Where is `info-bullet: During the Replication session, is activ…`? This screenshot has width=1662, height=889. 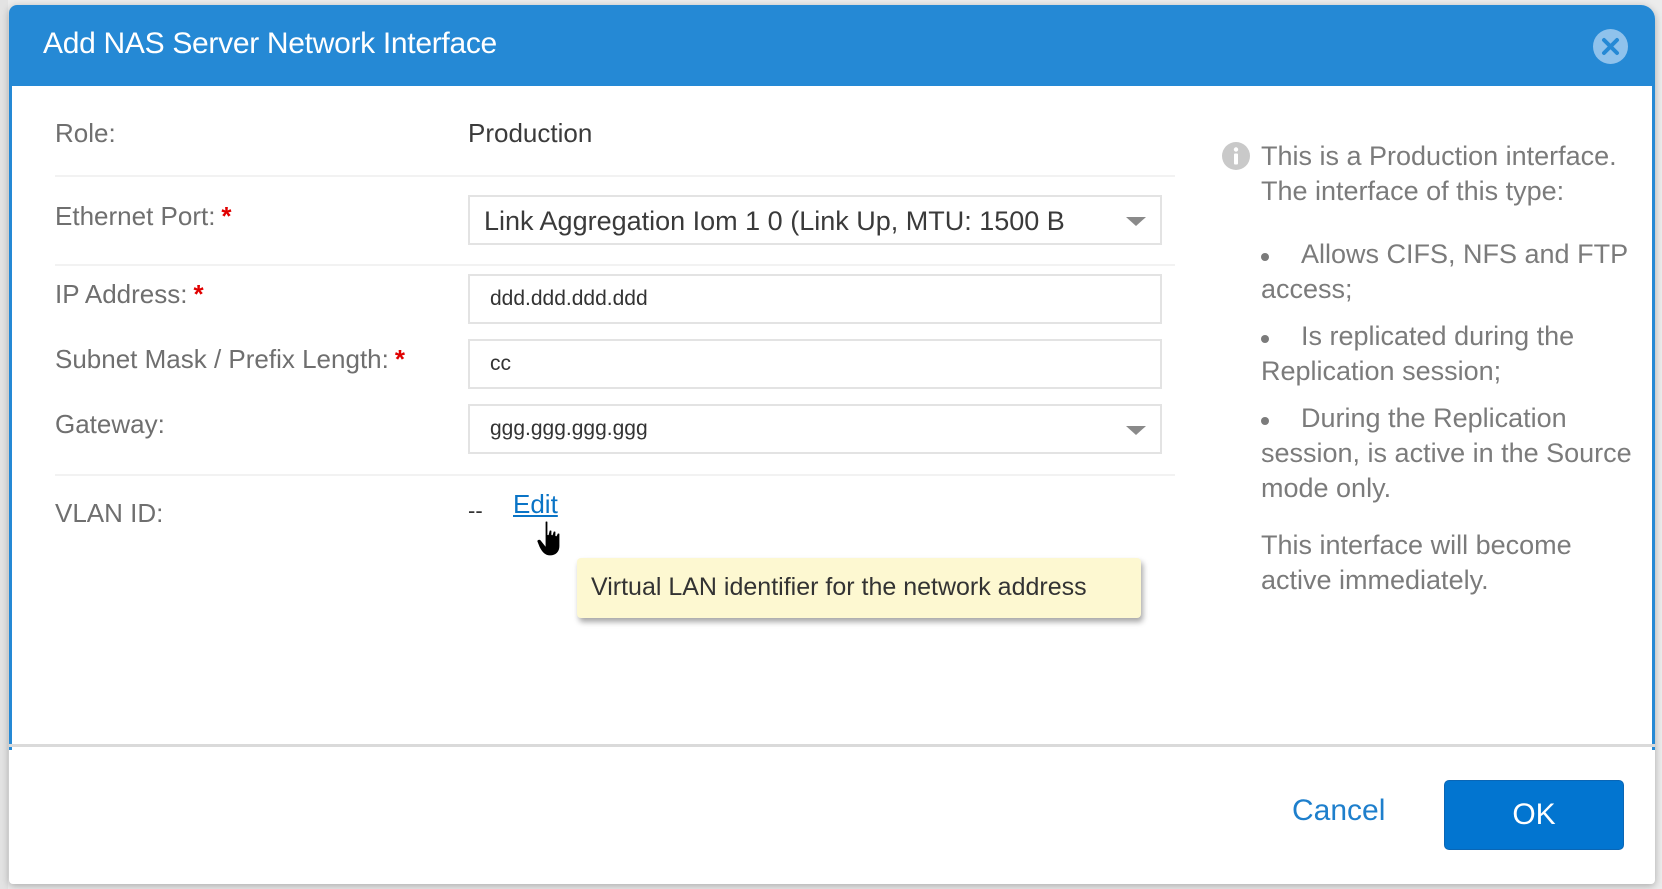 info-bullet: During the Replication session, is activ… is located at coordinates (1451, 453).